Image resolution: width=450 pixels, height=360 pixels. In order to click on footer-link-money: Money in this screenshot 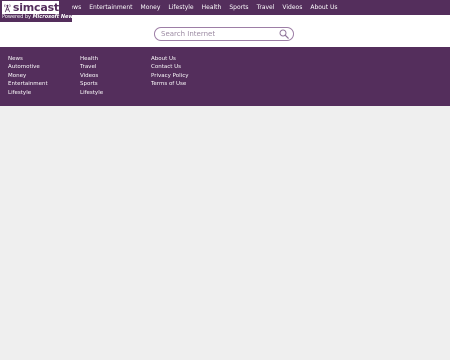, I will do `click(28, 76)`.